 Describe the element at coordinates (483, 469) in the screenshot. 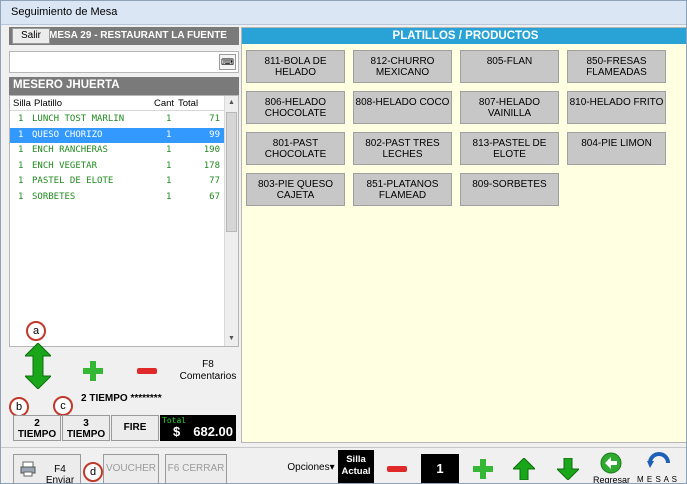

I see `seat-plus-icon` at that location.